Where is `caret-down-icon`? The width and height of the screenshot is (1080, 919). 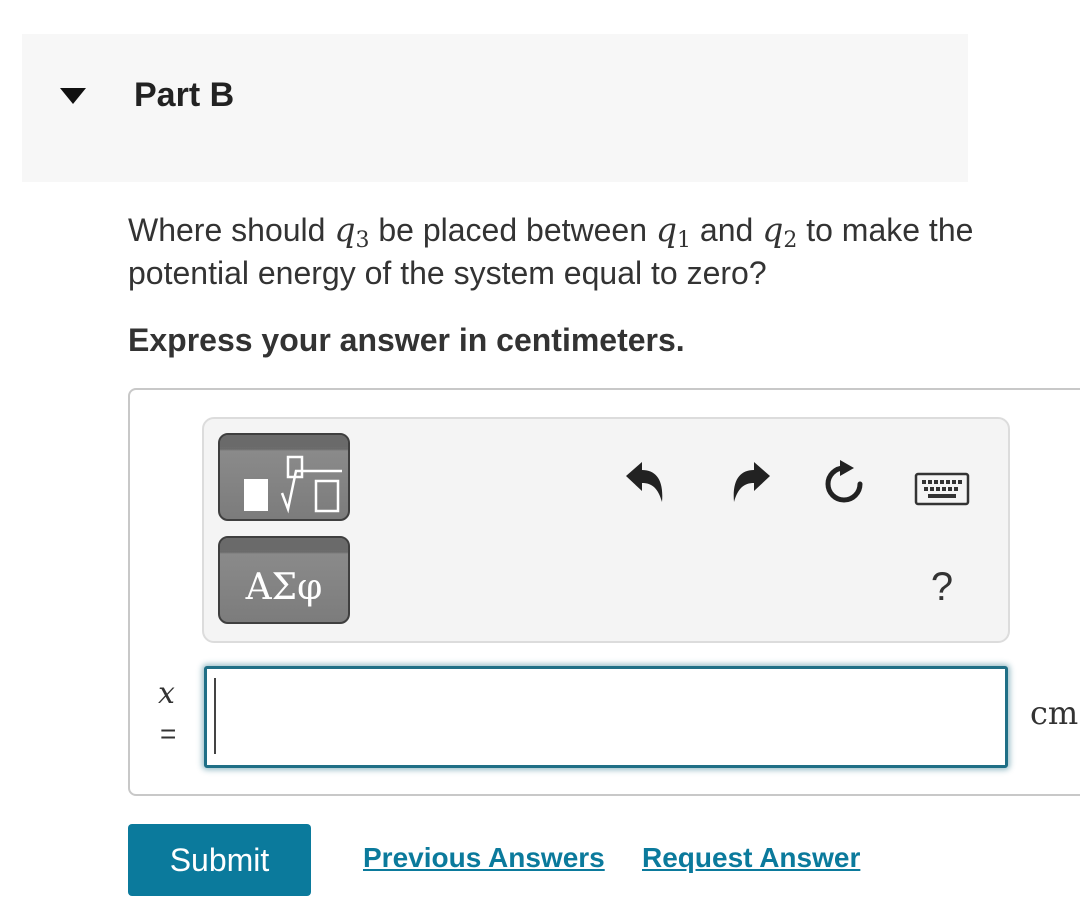
caret-down-icon is located at coordinates (73, 96).